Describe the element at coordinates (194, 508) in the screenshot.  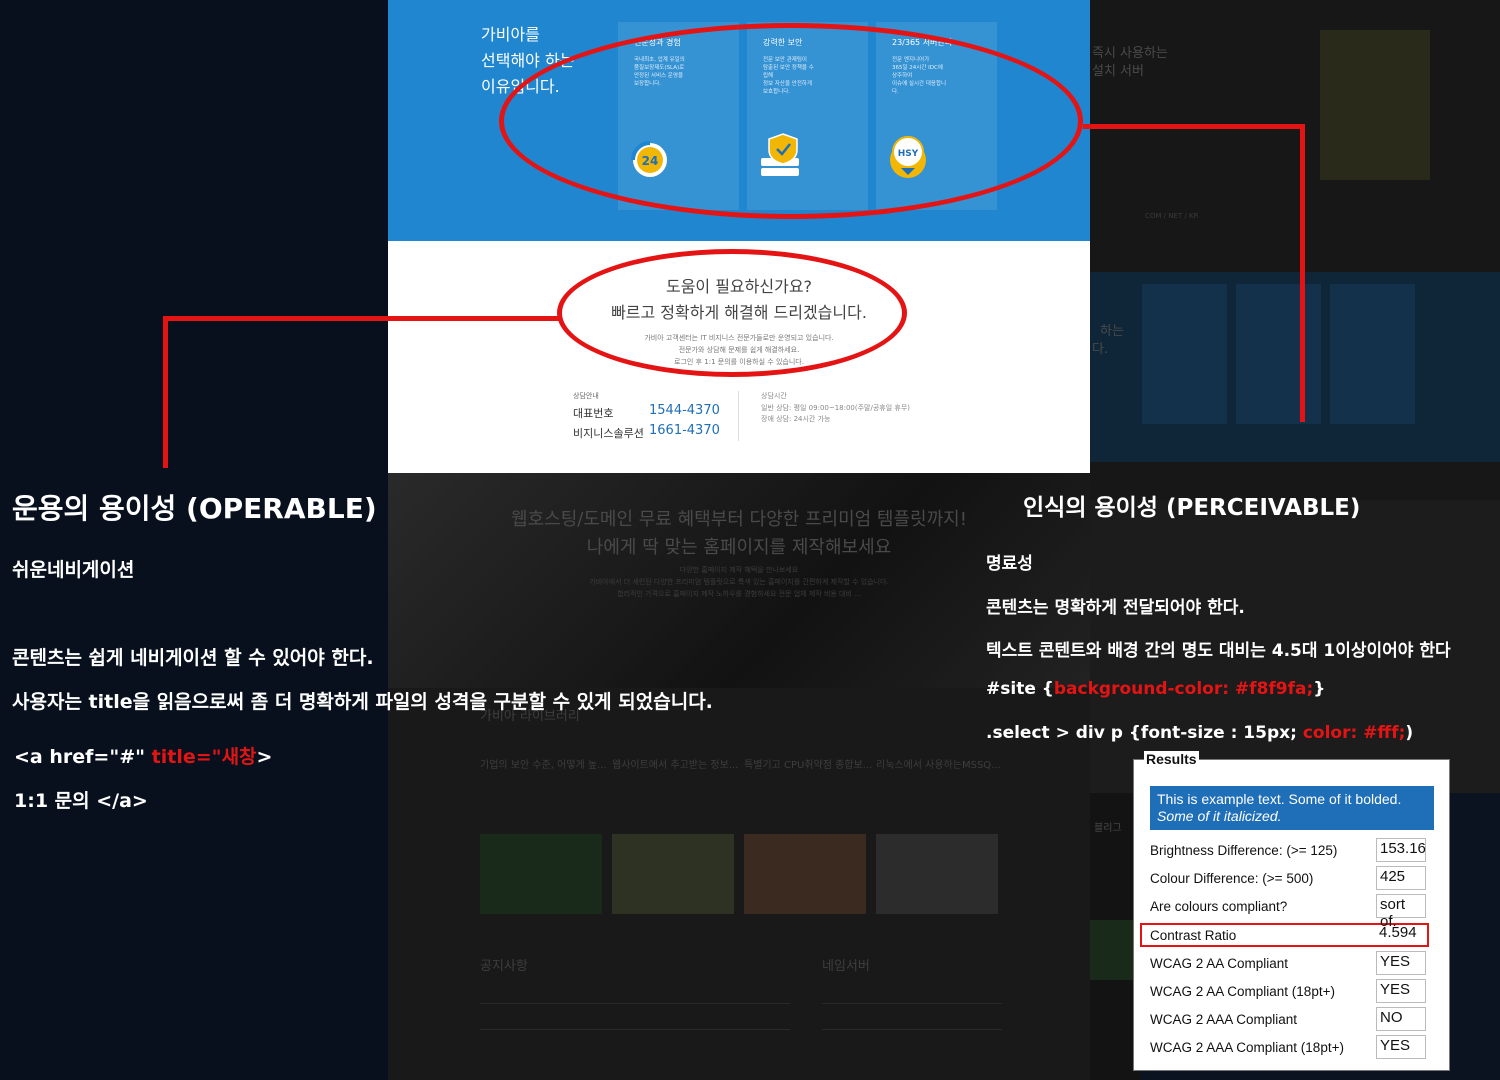
I see `operable-title: 운용의 용이성 (OPERABLE)` at that location.